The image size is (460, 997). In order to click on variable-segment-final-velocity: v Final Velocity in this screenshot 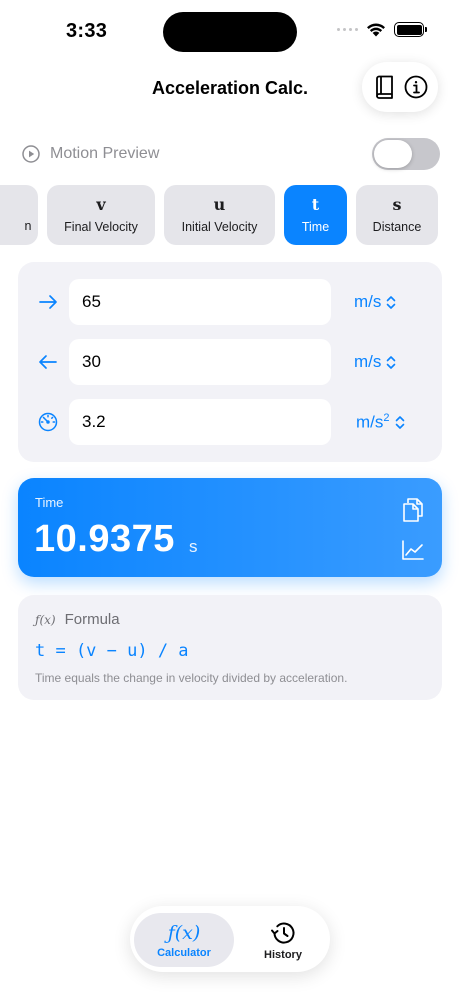, I will do `click(101, 215)`.